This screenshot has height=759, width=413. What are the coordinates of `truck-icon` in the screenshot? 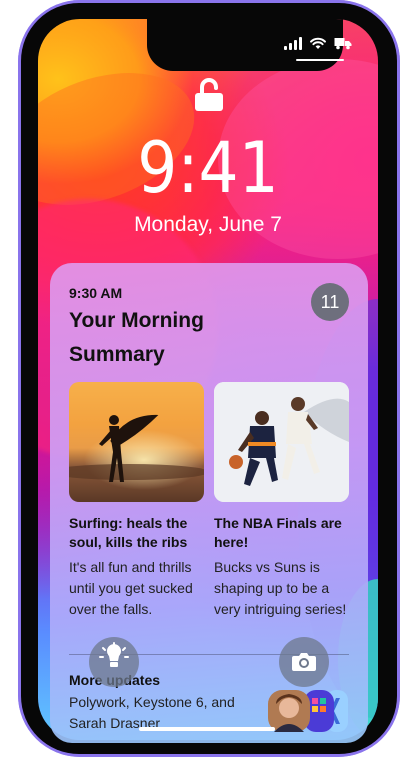 It's located at (343, 44).